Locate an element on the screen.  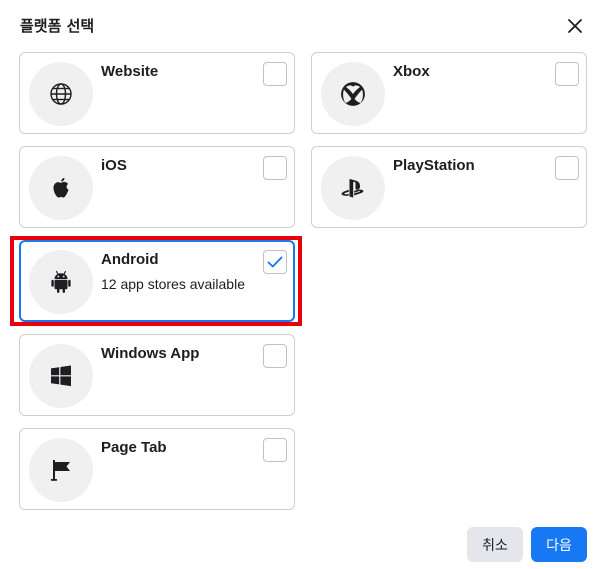
platform-subtitle: 12 app stores available is located at coordinates (173, 284).